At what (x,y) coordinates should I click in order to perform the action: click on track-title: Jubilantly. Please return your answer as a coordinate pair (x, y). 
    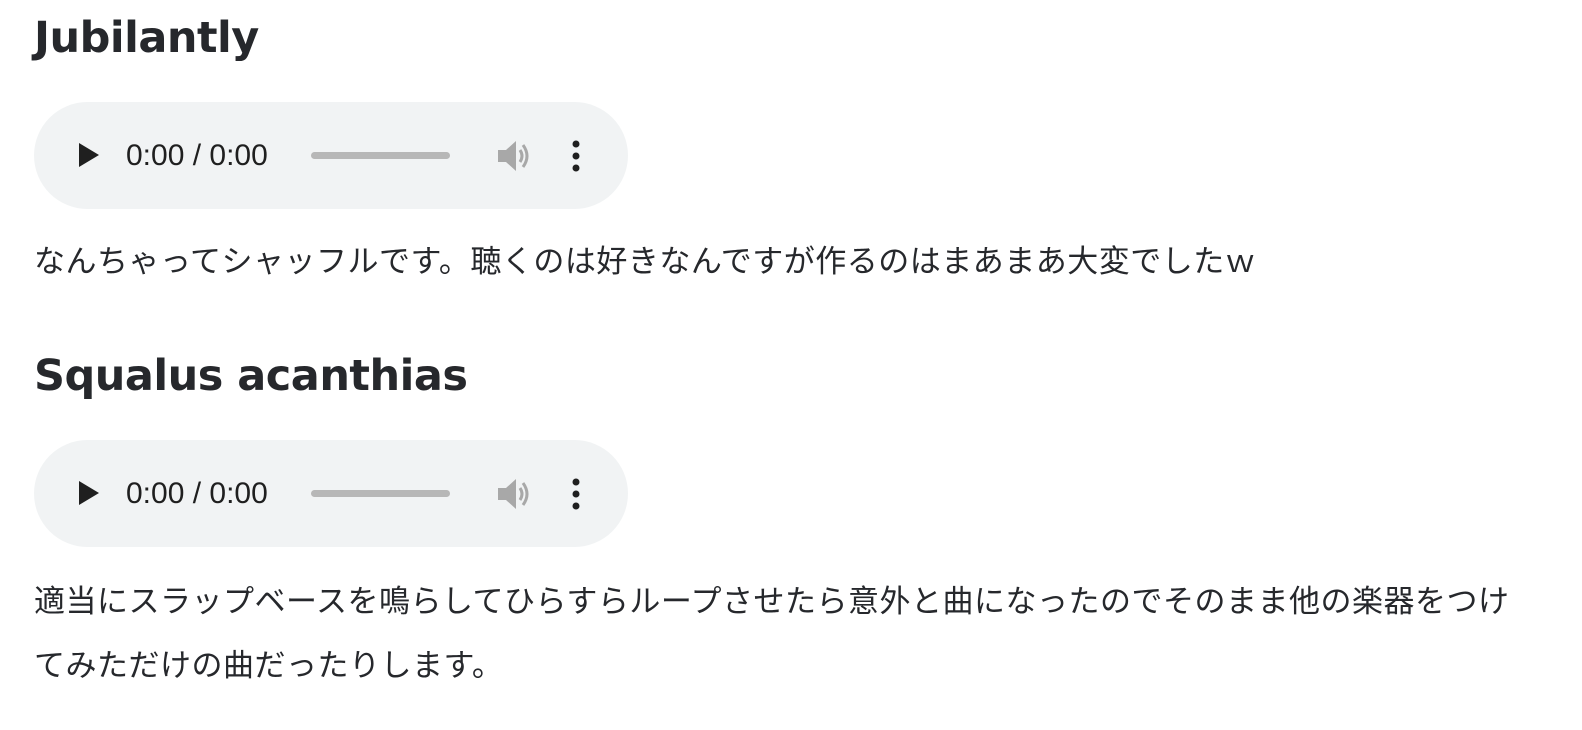
    Looking at the image, I should click on (146, 38).